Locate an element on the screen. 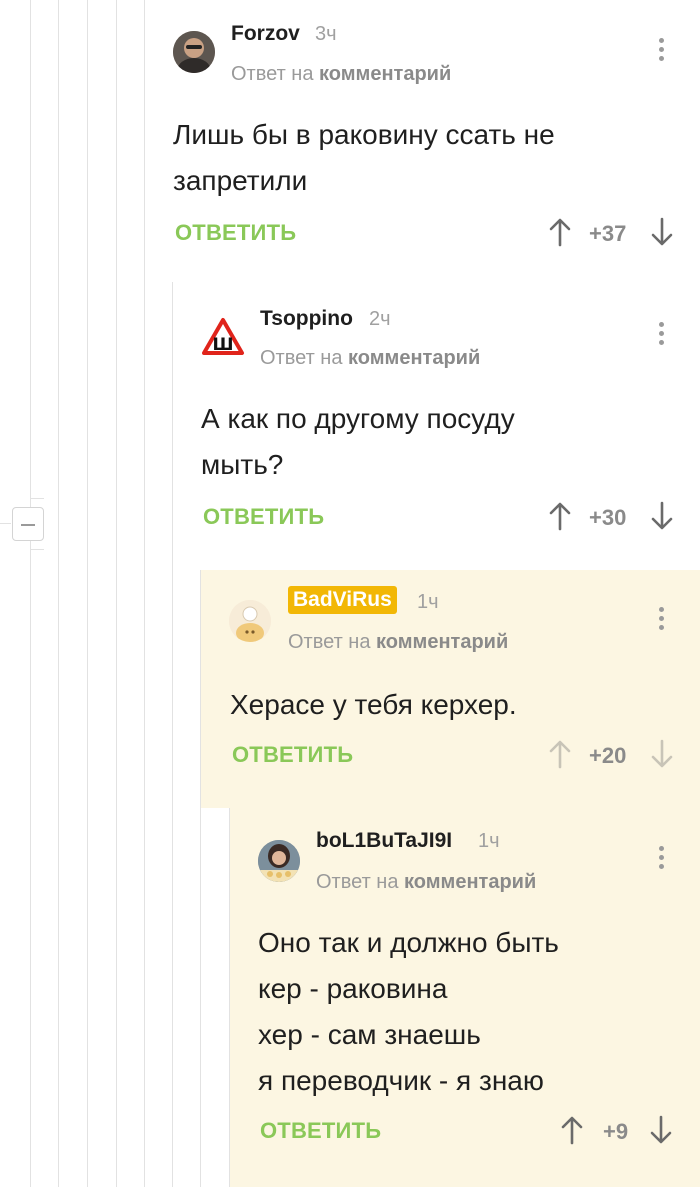 The width and height of the screenshot is (700, 1187). svg-text: Ш is located at coordinates (222, 345).